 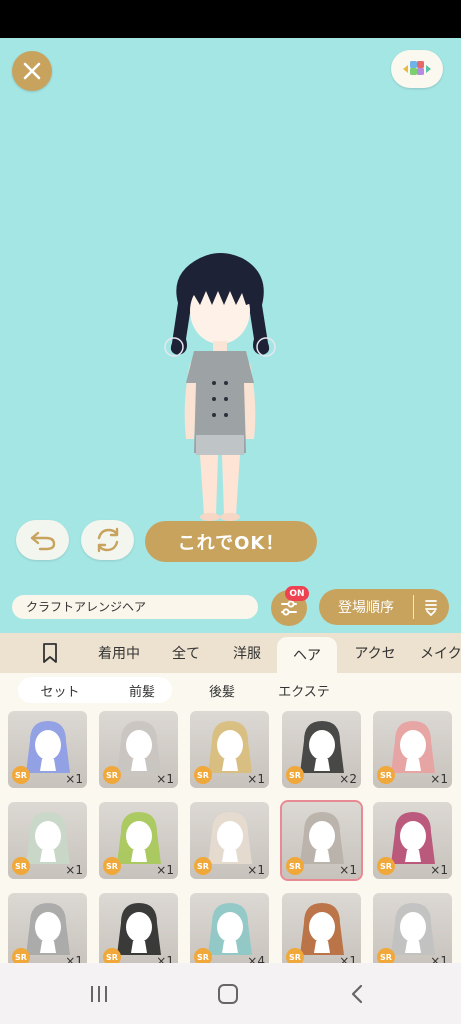 What do you see at coordinates (142, 690) in the screenshot?
I see `subtab-front-hair: 前髪` at bounding box center [142, 690].